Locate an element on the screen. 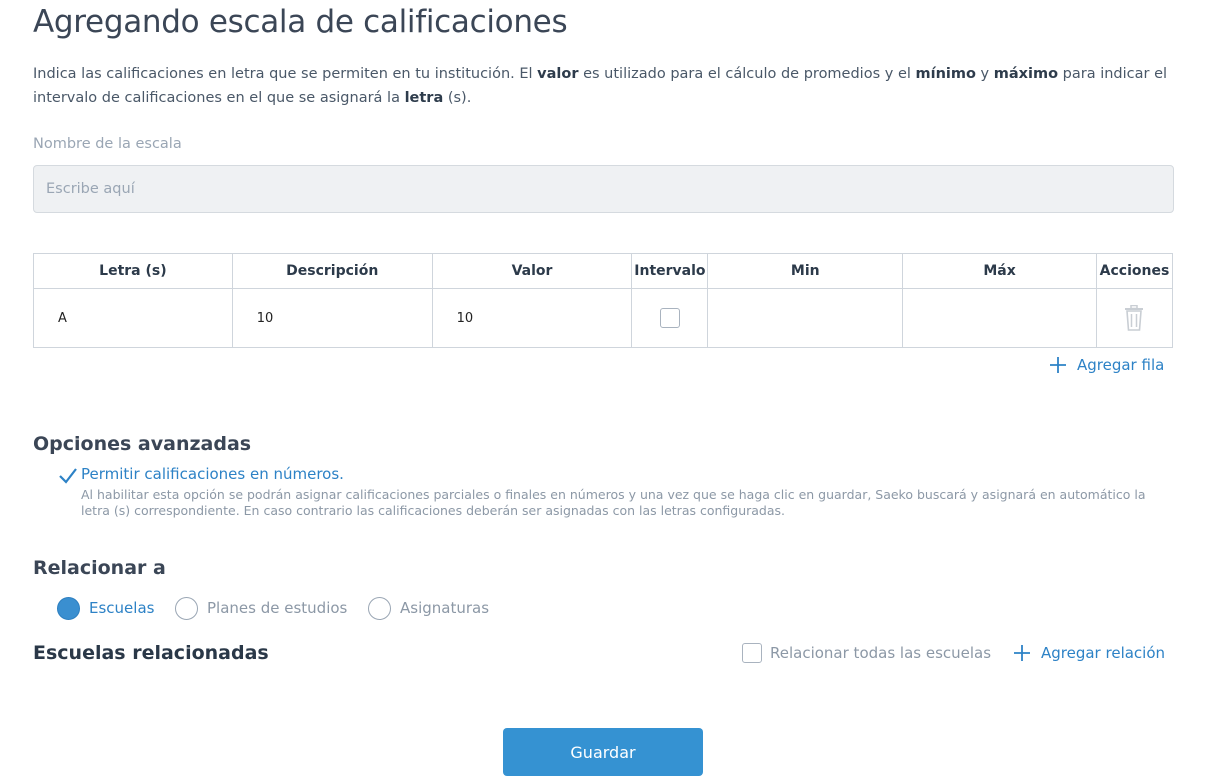  add-row-label: Agregar fila is located at coordinates (1121, 365).